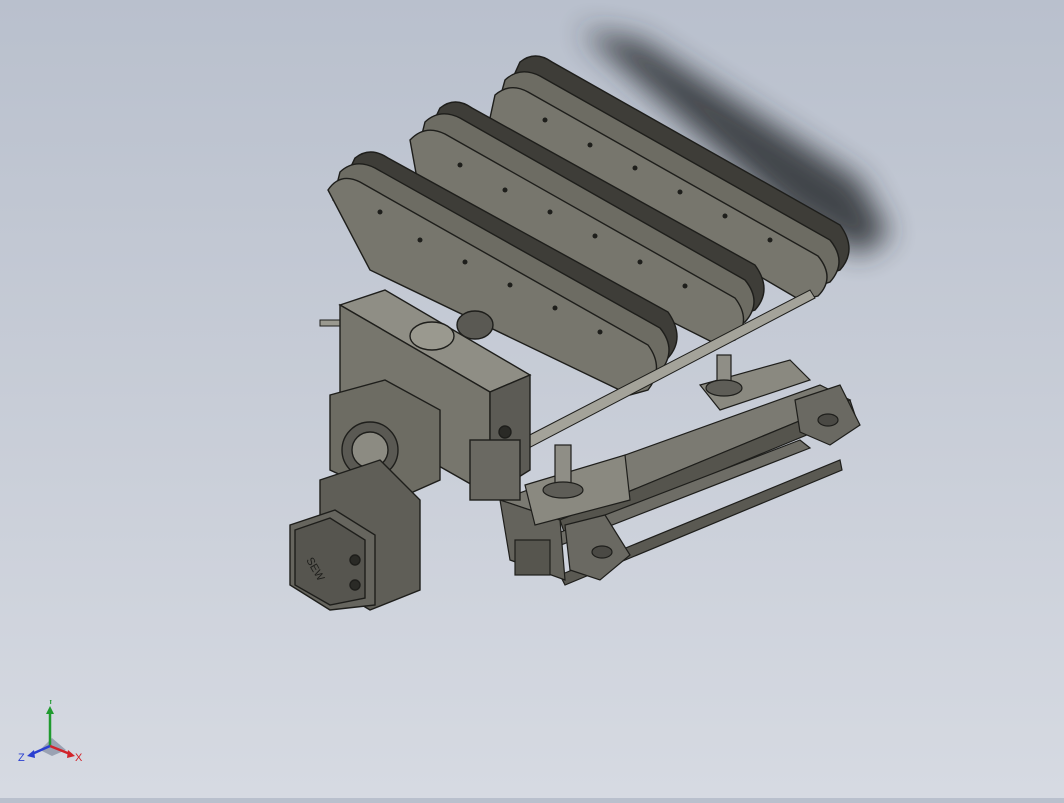 Image resolution: width=1064 pixels, height=803 pixels. What do you see at coordinates (21, 758) in the screenshot?
I see `triad-z-label: Z` at bounding box center [21, 758].